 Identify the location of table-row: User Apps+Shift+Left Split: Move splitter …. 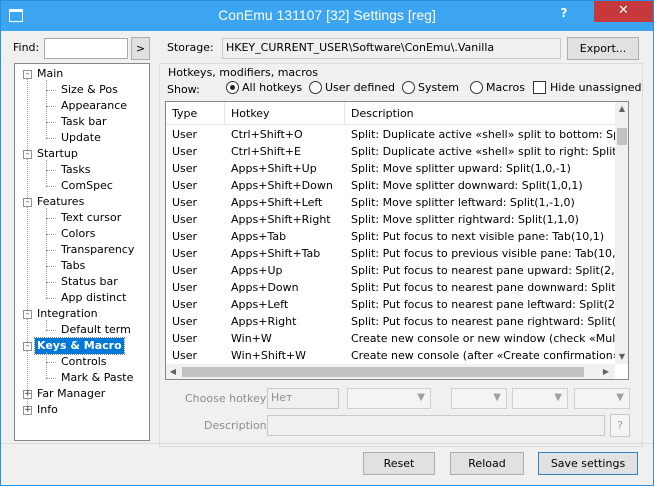
(391, 202).